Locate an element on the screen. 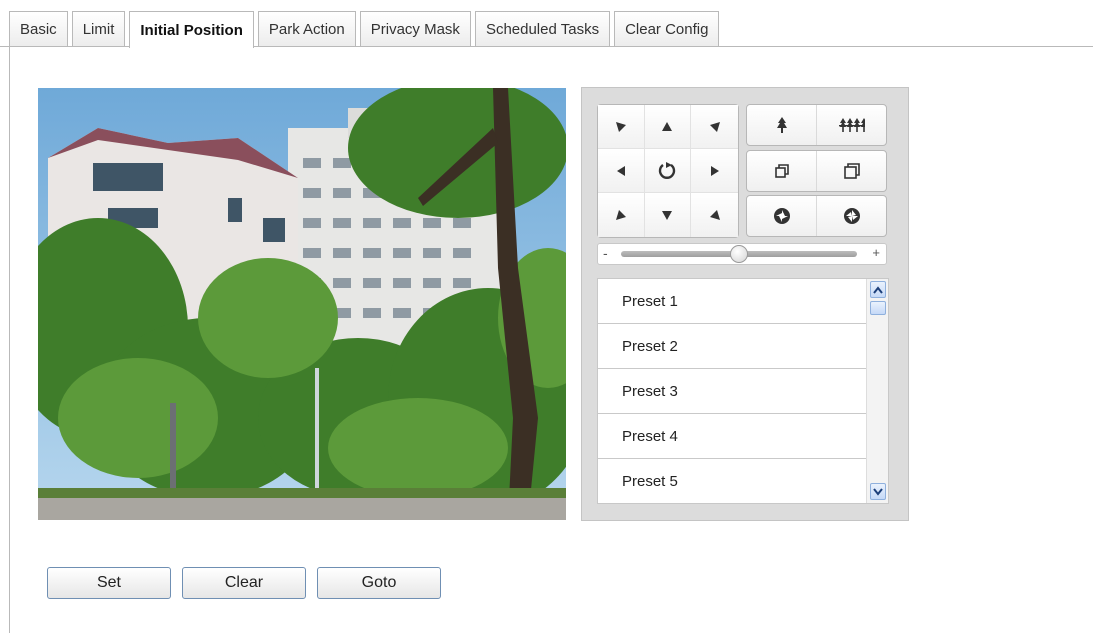 Image resolution: width=1093 pixels, height=633 pixels. scroll-thumb is located at coordinates (878, 308).